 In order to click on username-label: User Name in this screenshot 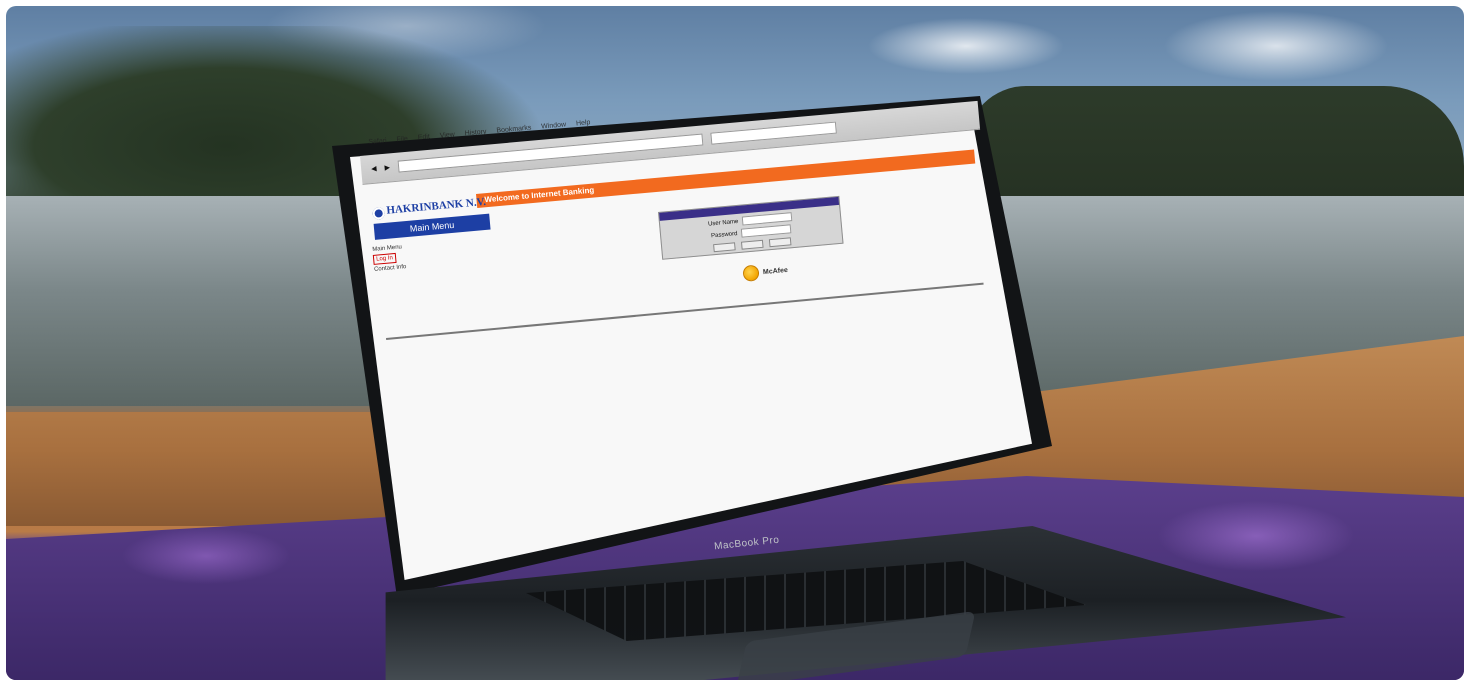, I will do `click(723, 223)`.